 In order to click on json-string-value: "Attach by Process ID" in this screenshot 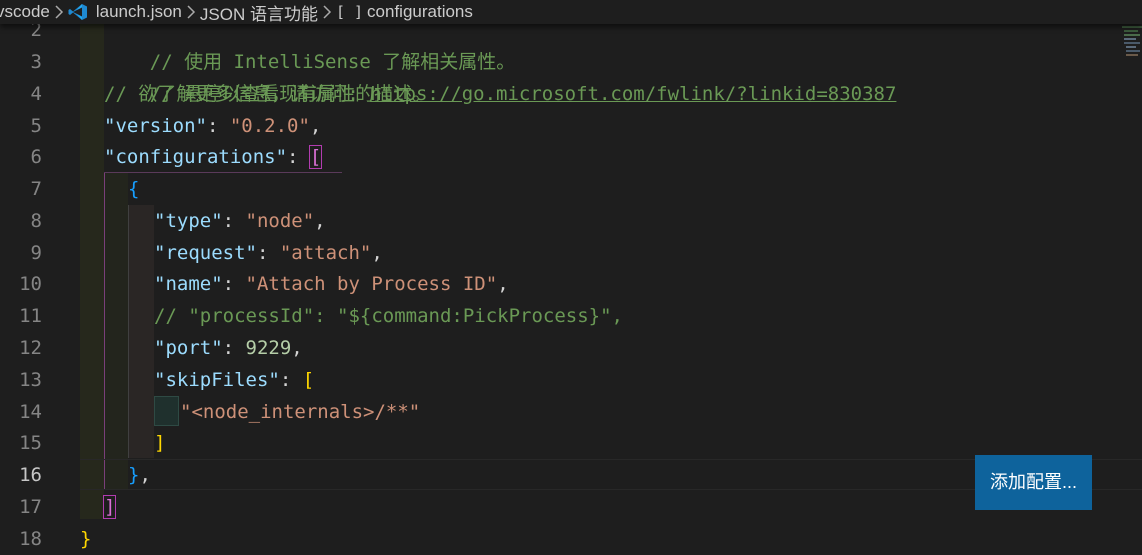, I will do `click(371, 284)`.